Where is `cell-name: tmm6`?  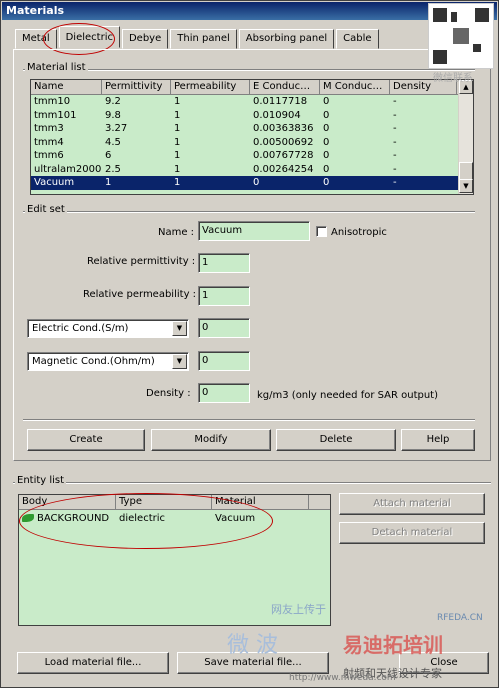 cell-name: tmm6 is located at coordinates (49, 155).